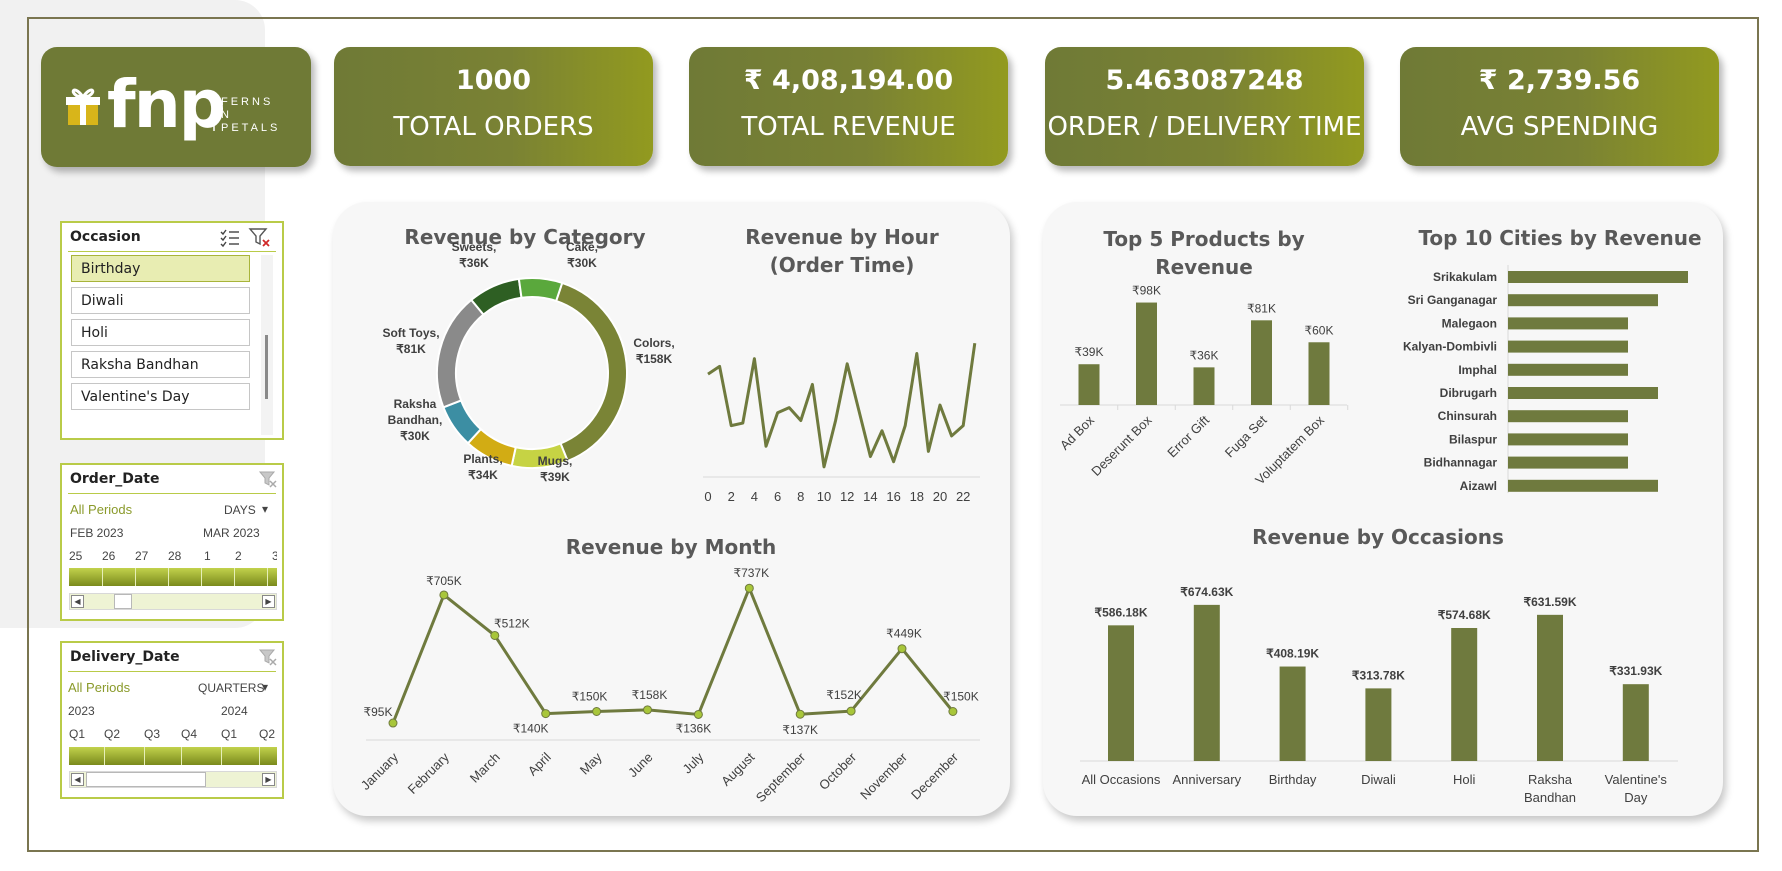 This screenshot has width=1782, height=871. Describe the element at coordinates (917, 496) in the screenshot. I see `x-tick-label: 18` at that location.